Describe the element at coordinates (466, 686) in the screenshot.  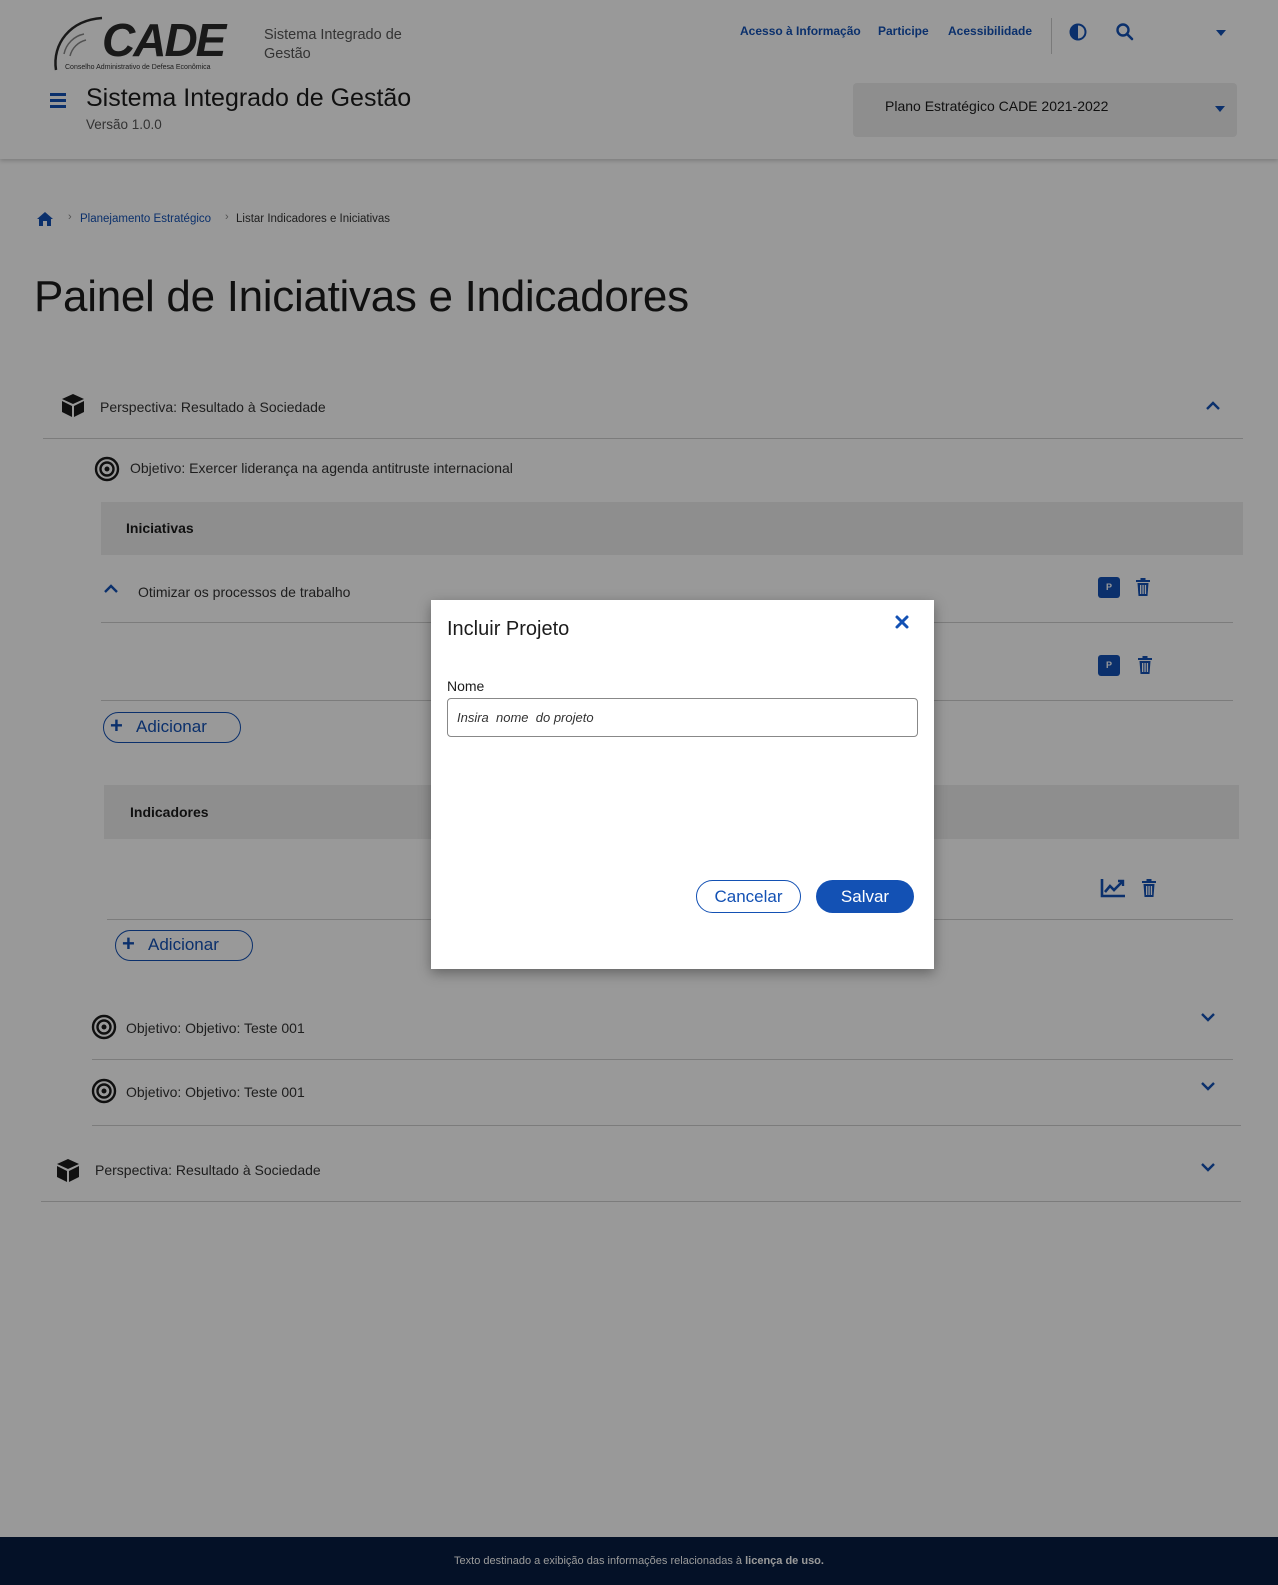
I see `name-field-label: Nome` at that location.